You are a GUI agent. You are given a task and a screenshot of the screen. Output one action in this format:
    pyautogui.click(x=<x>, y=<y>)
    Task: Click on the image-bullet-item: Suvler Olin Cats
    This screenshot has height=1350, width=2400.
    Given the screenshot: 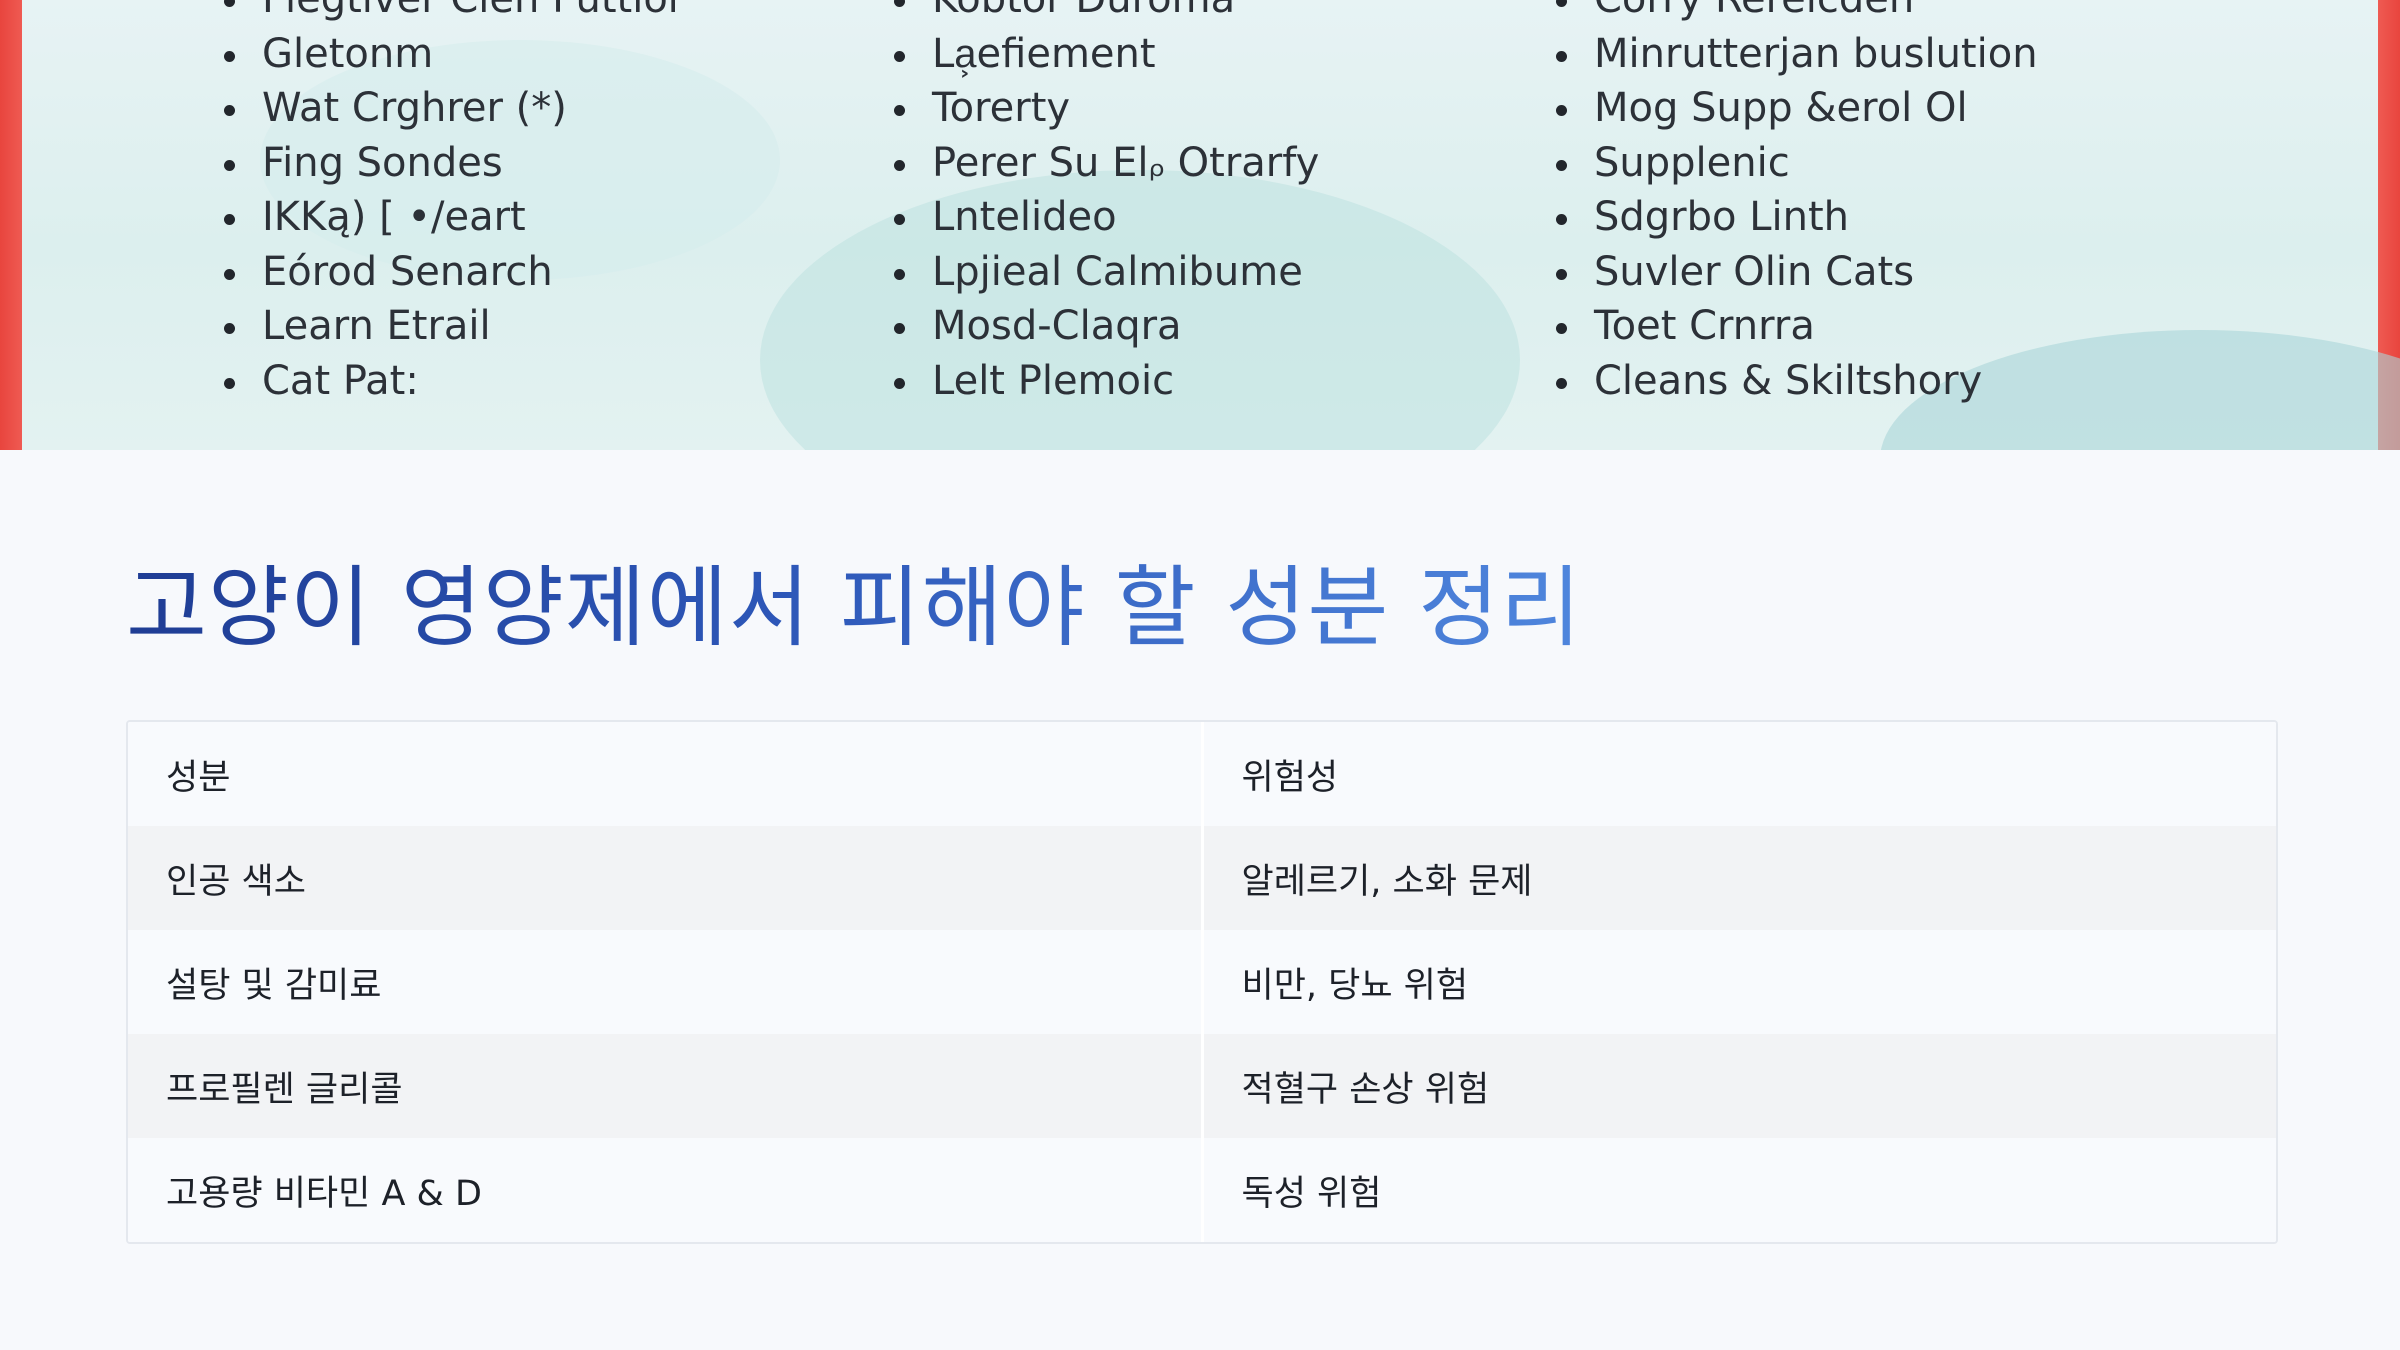 What is the action you would take?
    pyautogui.click(x=1795, y=272)
    